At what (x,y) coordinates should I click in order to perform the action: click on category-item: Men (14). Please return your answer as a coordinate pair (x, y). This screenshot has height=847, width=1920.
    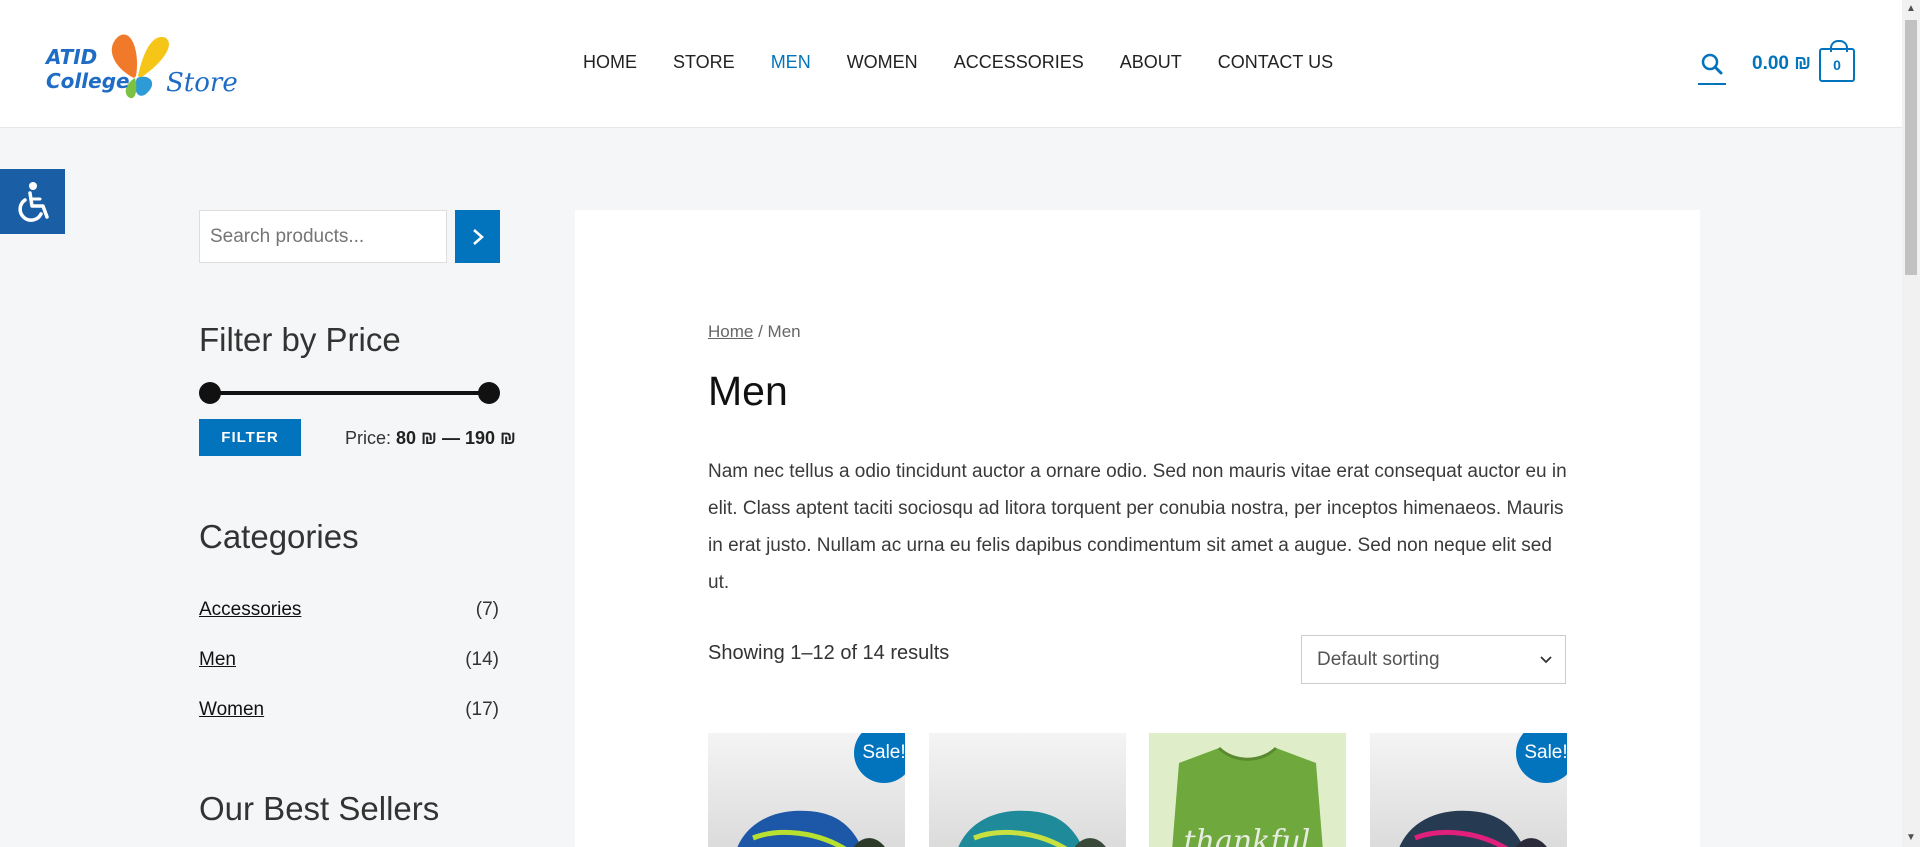
    Looking at the image, I should click on (349, 662).